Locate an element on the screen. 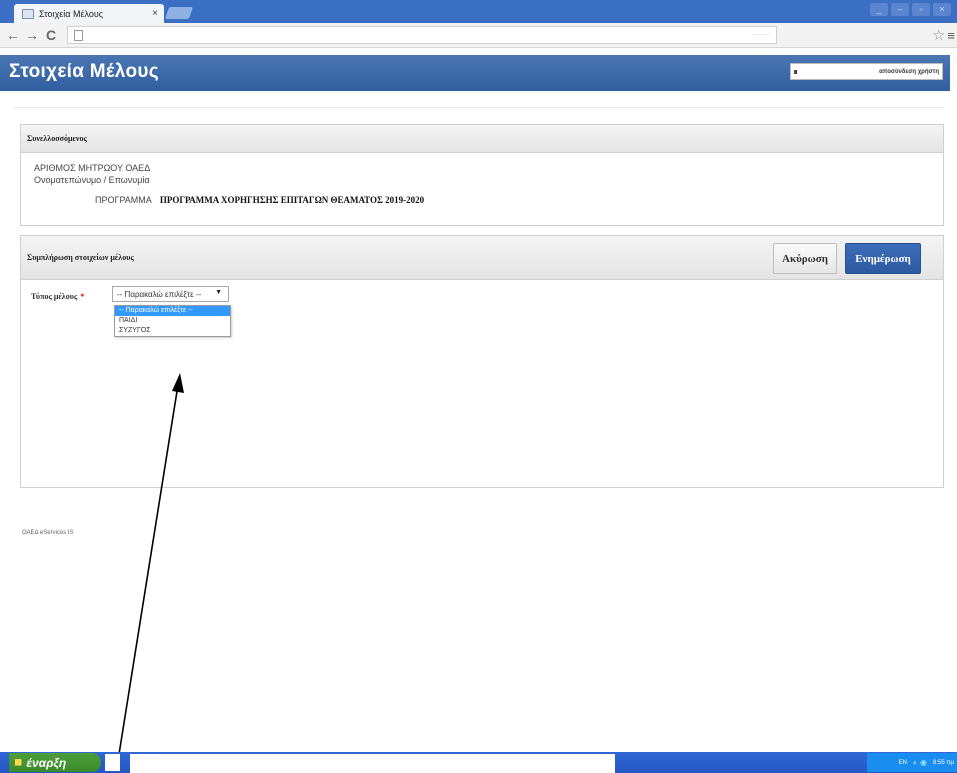 This screenshot has width=957, height=773. annotation-arrow-head is located at coordinates (178, 383).